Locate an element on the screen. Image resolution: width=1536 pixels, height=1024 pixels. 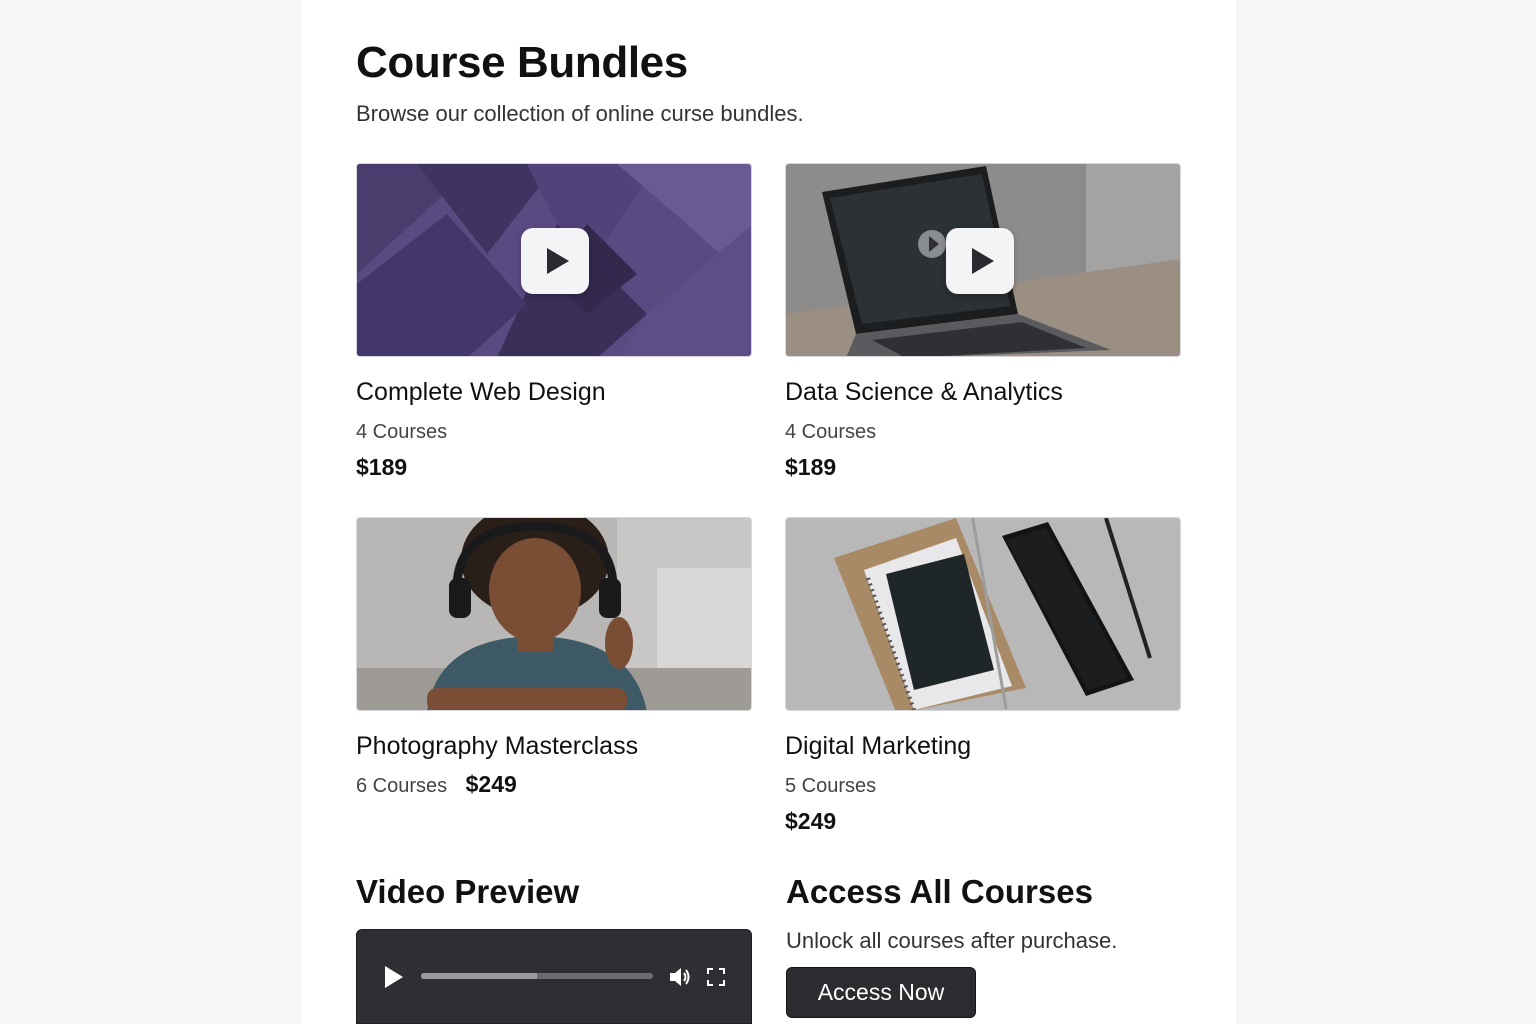
bundle-card-photography: Photography Masterclass 6 Courses $249 is located at coordinates (554, 657).